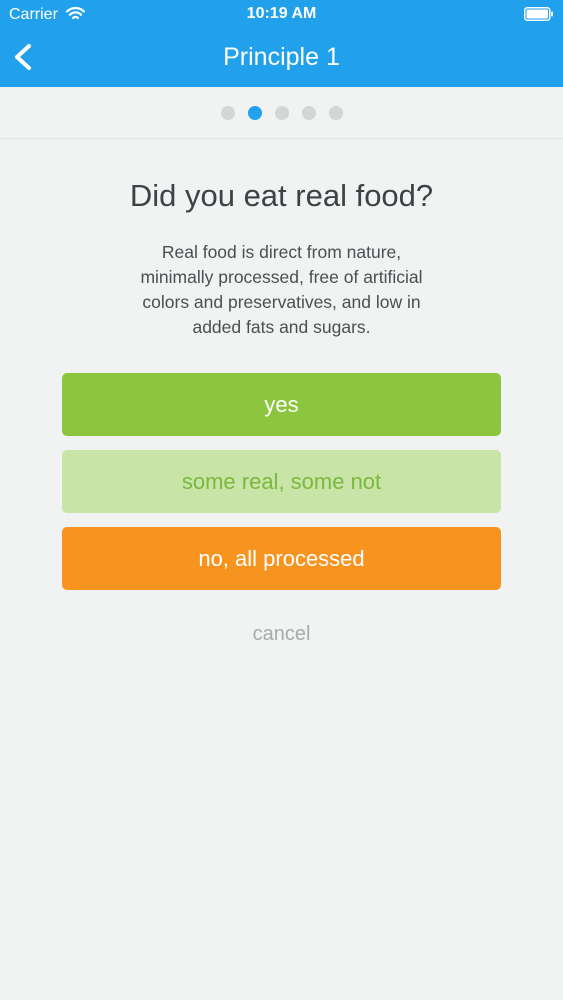  I want to click on page-title: Principle 1, so click(281, 57).